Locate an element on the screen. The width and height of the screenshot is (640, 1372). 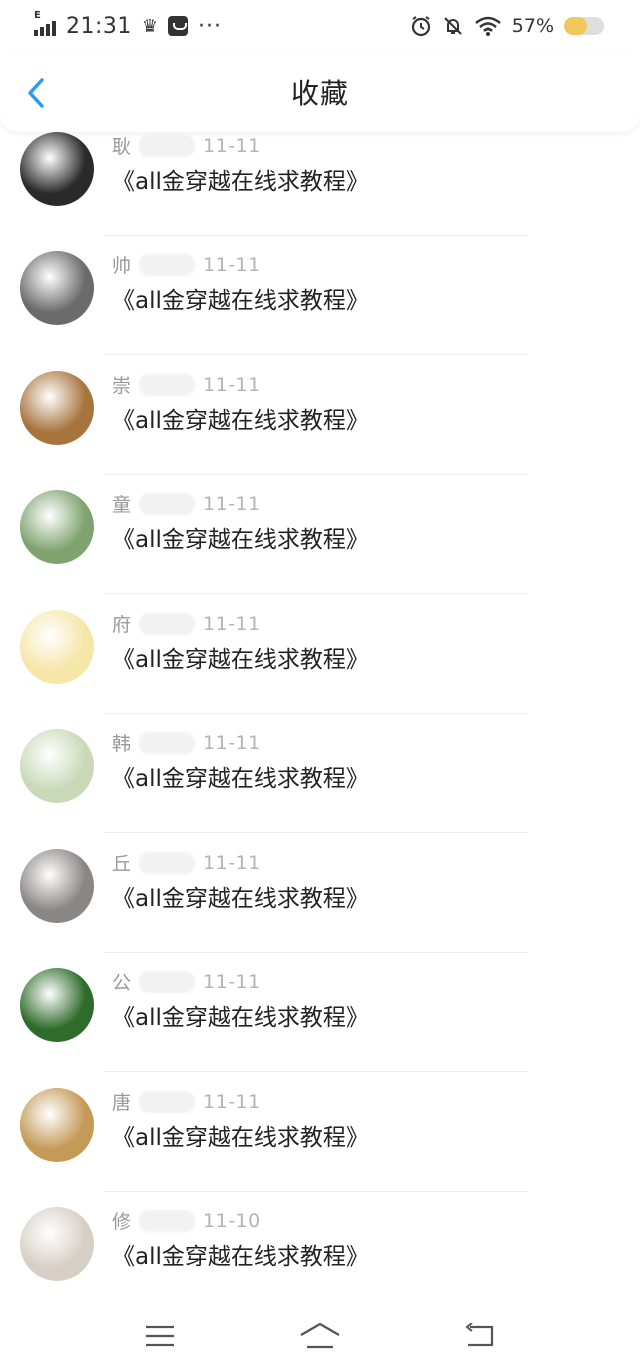
battery-icon is located at coordinates (584, 26).